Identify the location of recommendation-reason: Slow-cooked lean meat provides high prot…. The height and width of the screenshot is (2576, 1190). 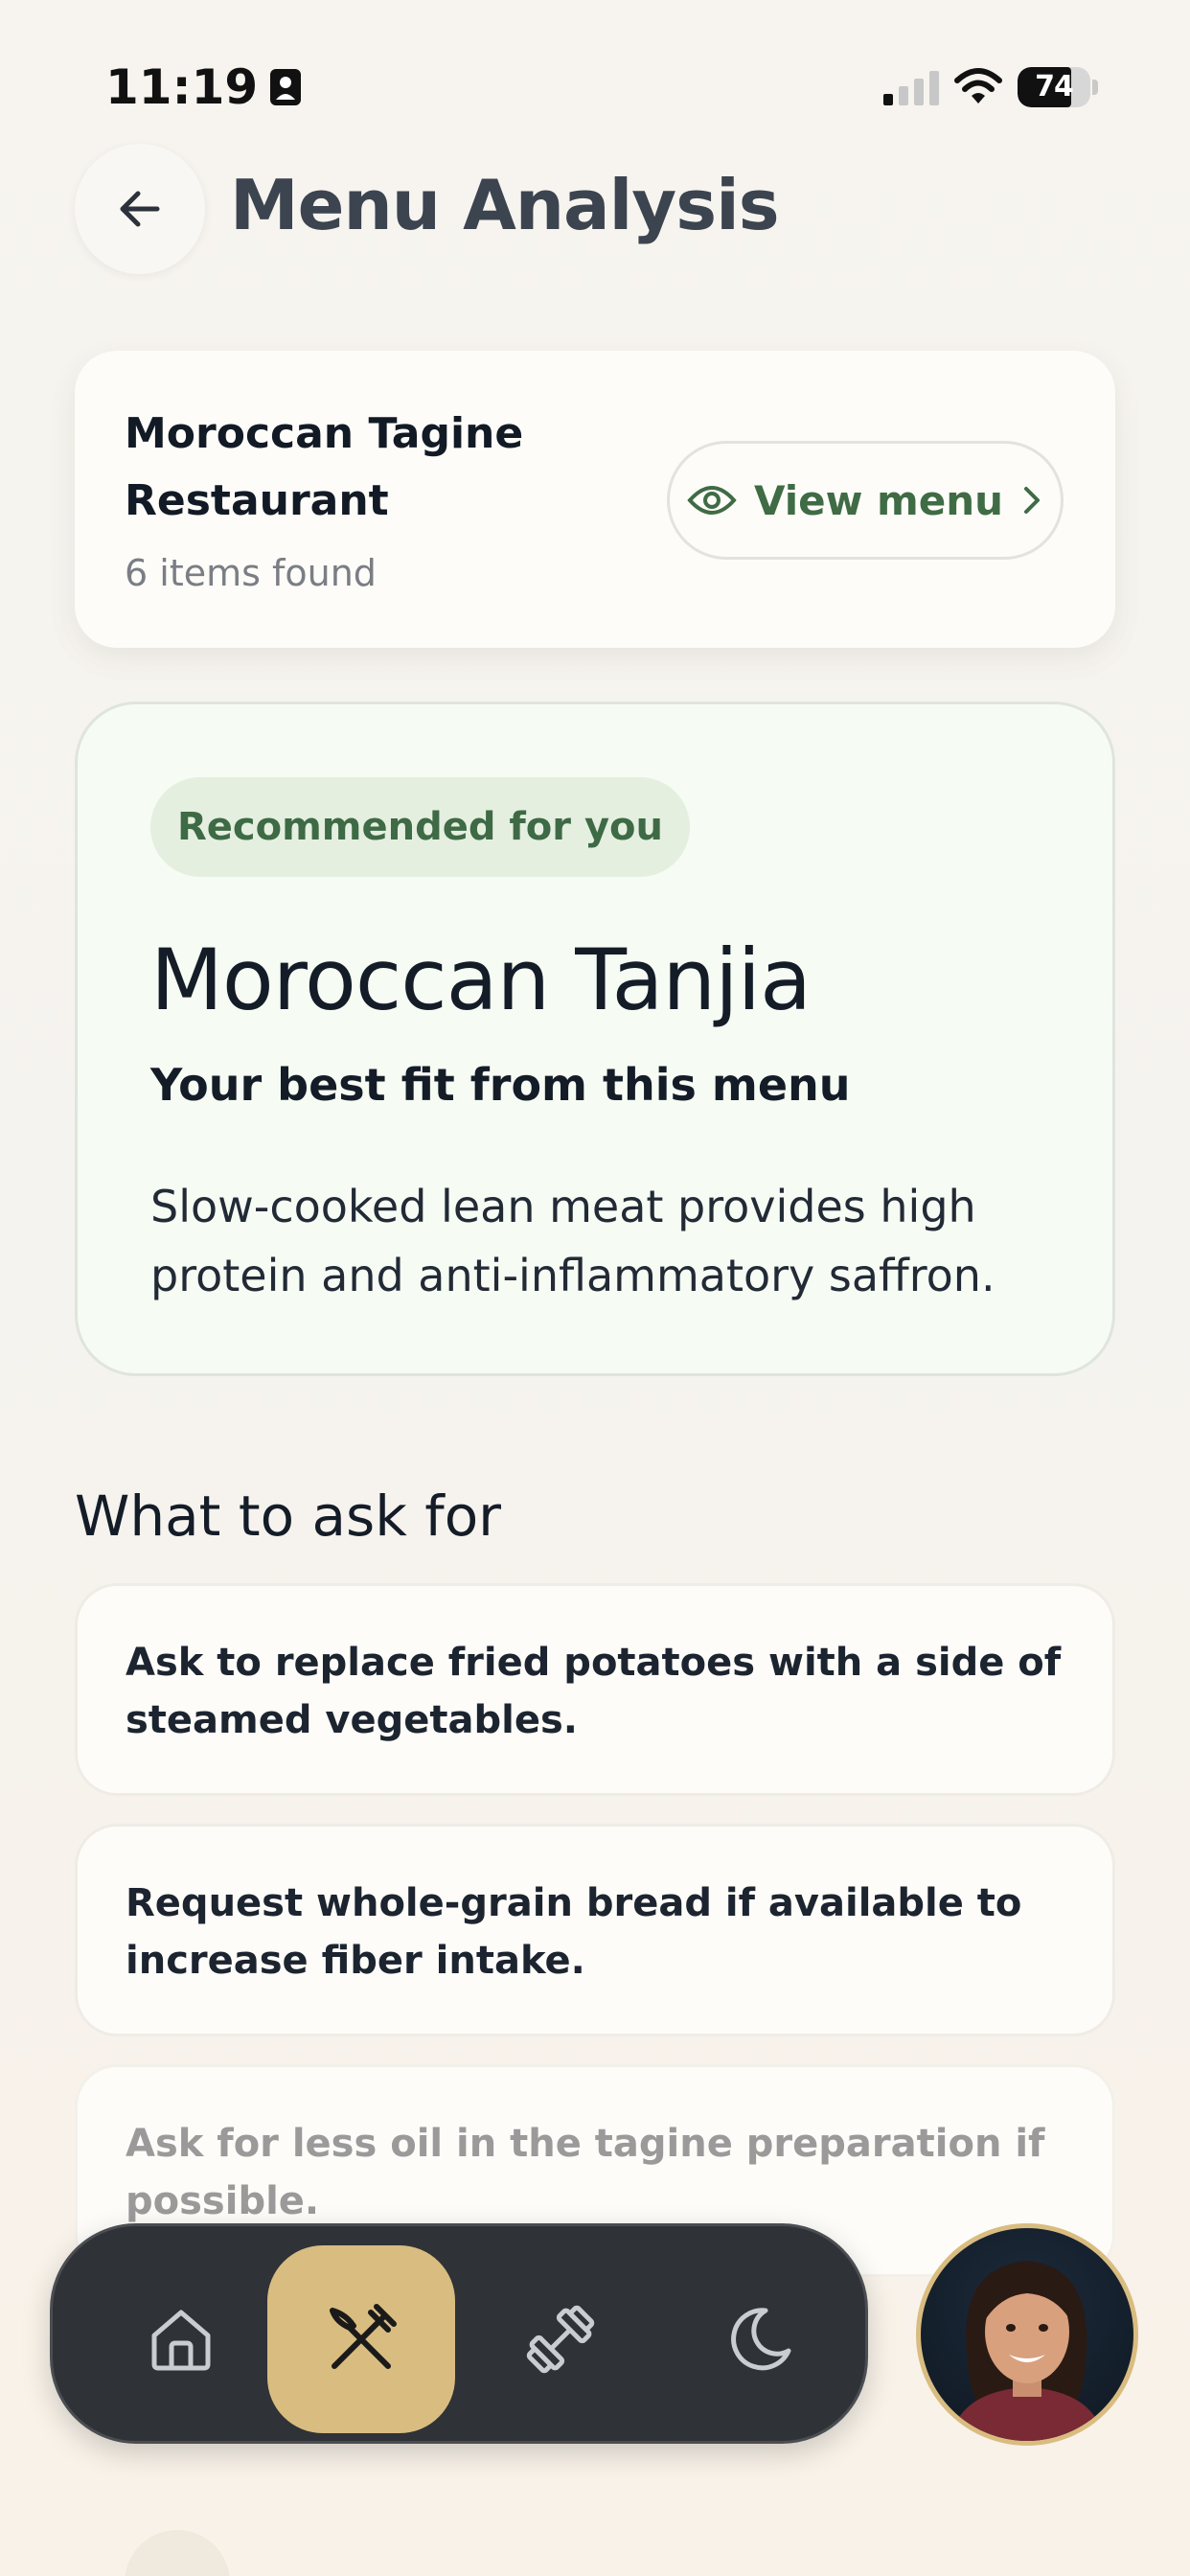
(573, 1241).